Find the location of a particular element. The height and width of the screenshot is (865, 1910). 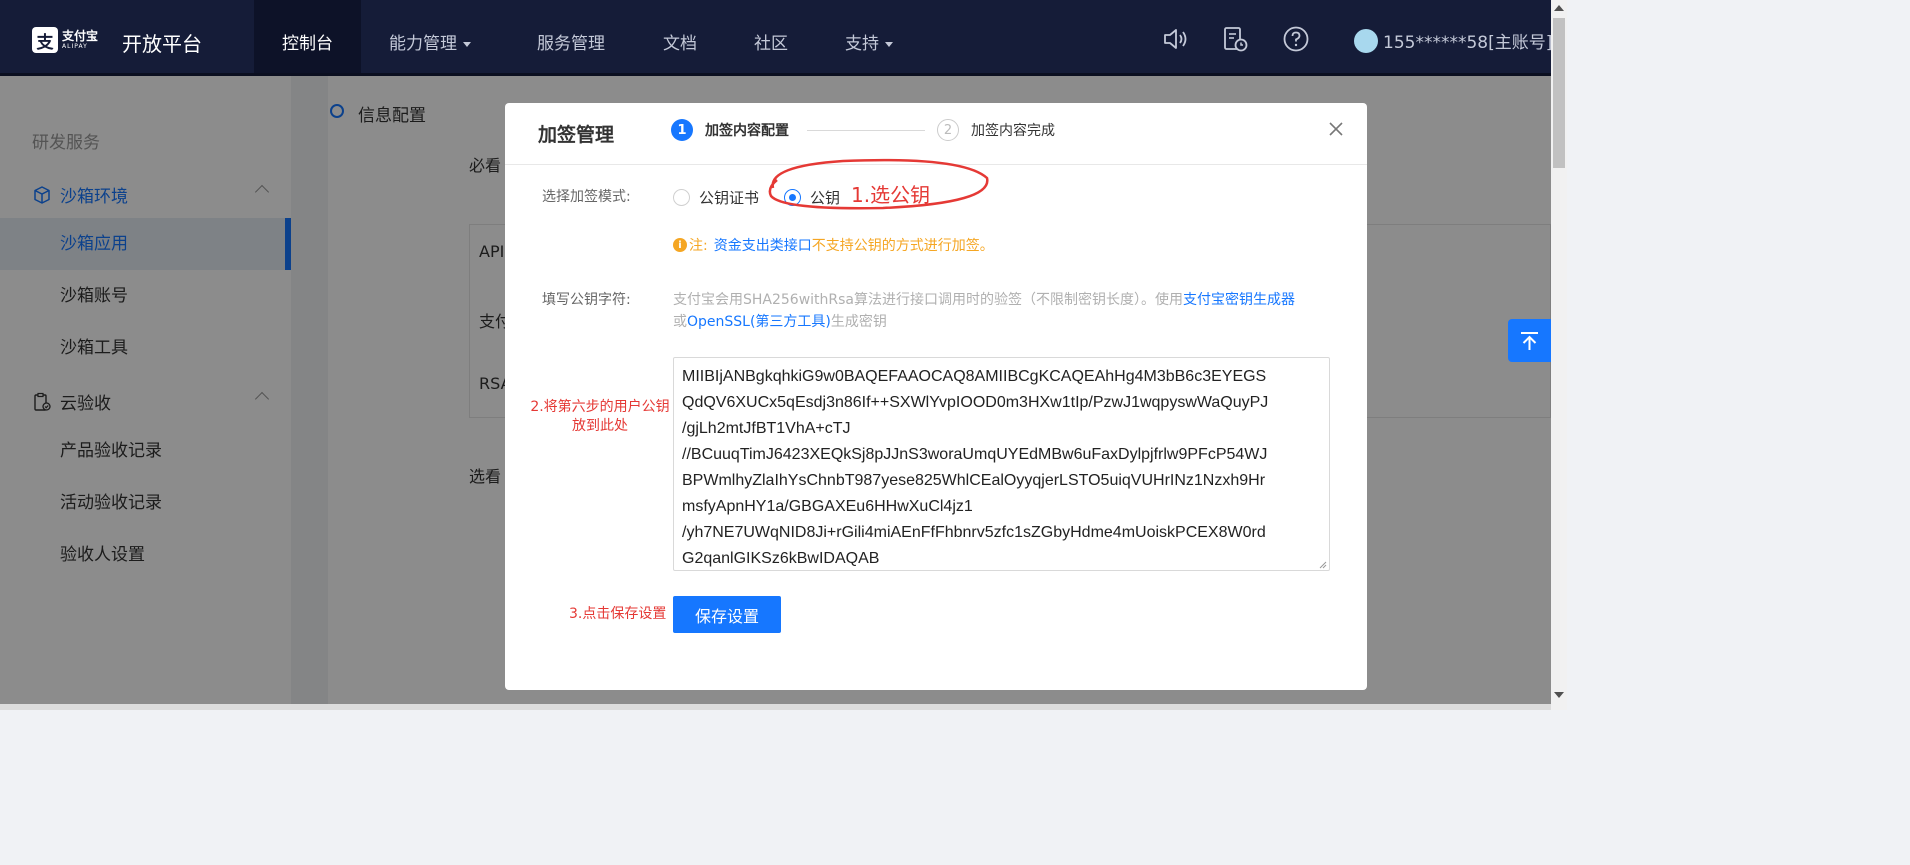

annotation-step-1: 1.选公钥 is located at coordinates (891, 195).